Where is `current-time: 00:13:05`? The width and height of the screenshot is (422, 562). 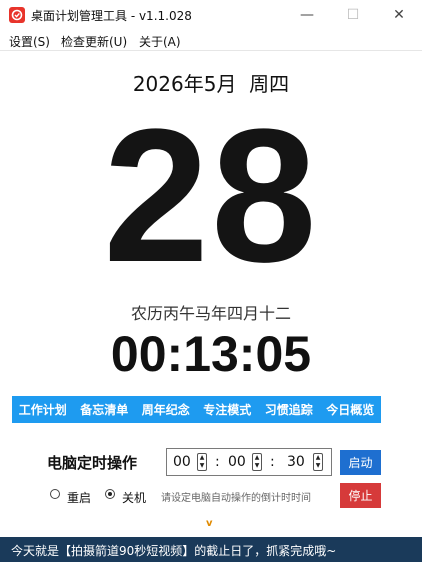 current-time: 00:13:05 is located at coordinates (211, 354).